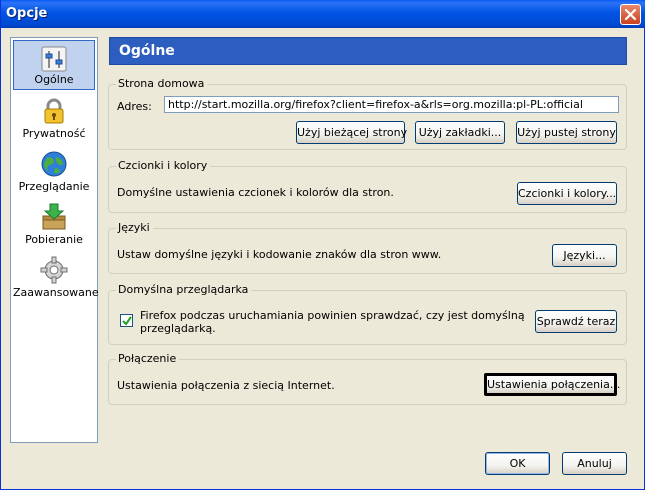 The width and height of the screenshot is (645, 490). Describe the element at coordinates (54, 79) in the screenshot. I see `sidebar-item-label: Ogólne` at that location.